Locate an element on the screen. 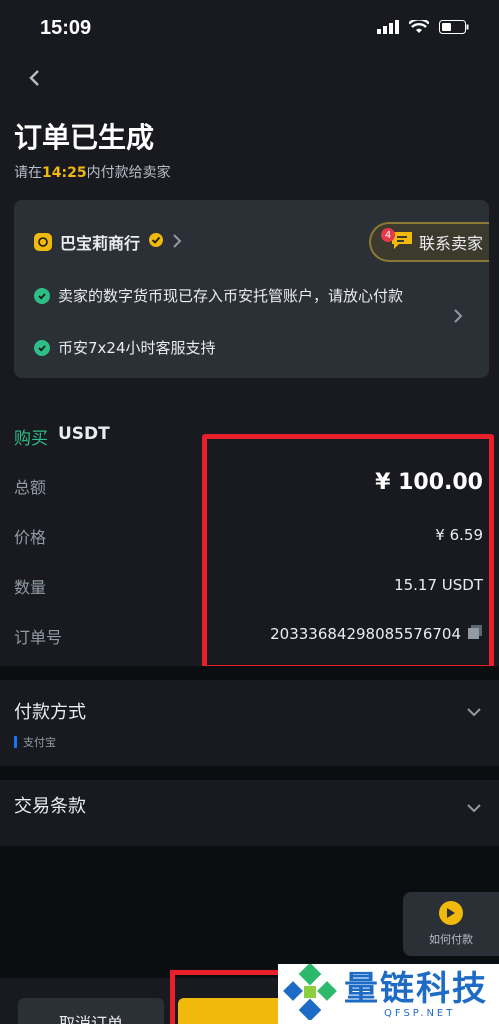  price-label: 价格 is located at coordinates (30, 537).